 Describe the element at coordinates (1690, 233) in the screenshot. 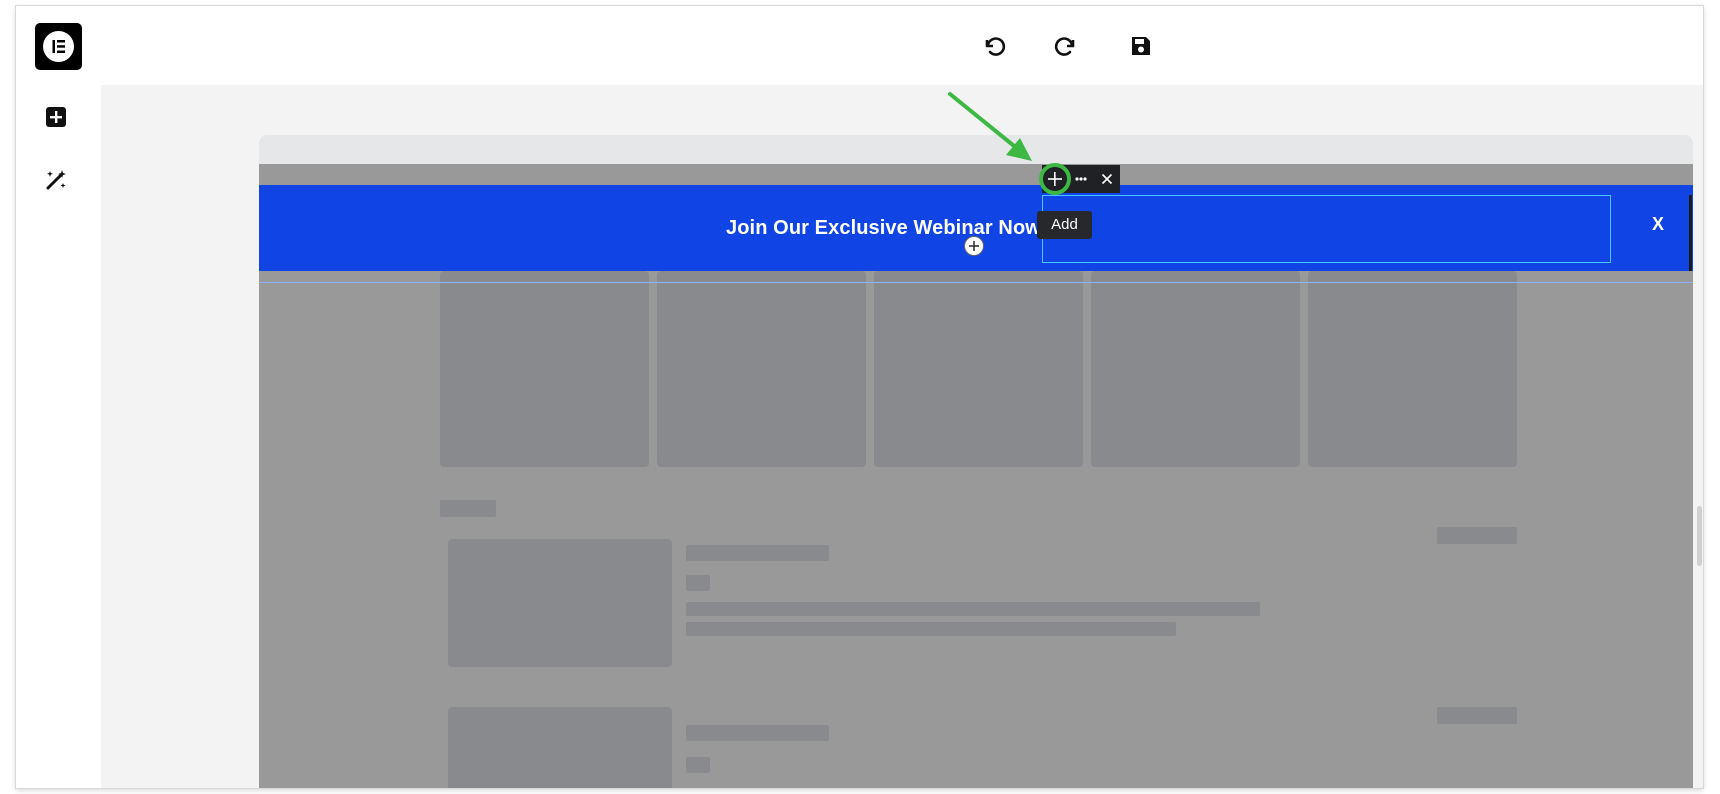

I see `section-handle` at that location.